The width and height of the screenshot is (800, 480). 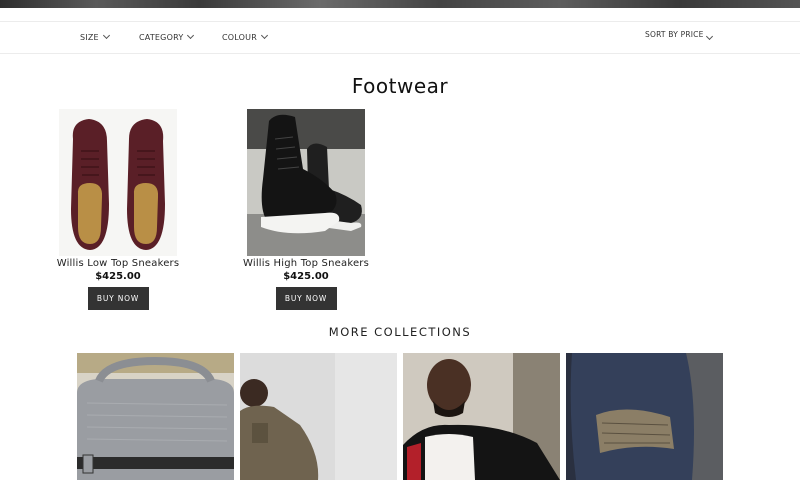 I want to click on product-card: Willis Low Top Sneakers $425.00 BUY NOW, so click(x=118, y=209).